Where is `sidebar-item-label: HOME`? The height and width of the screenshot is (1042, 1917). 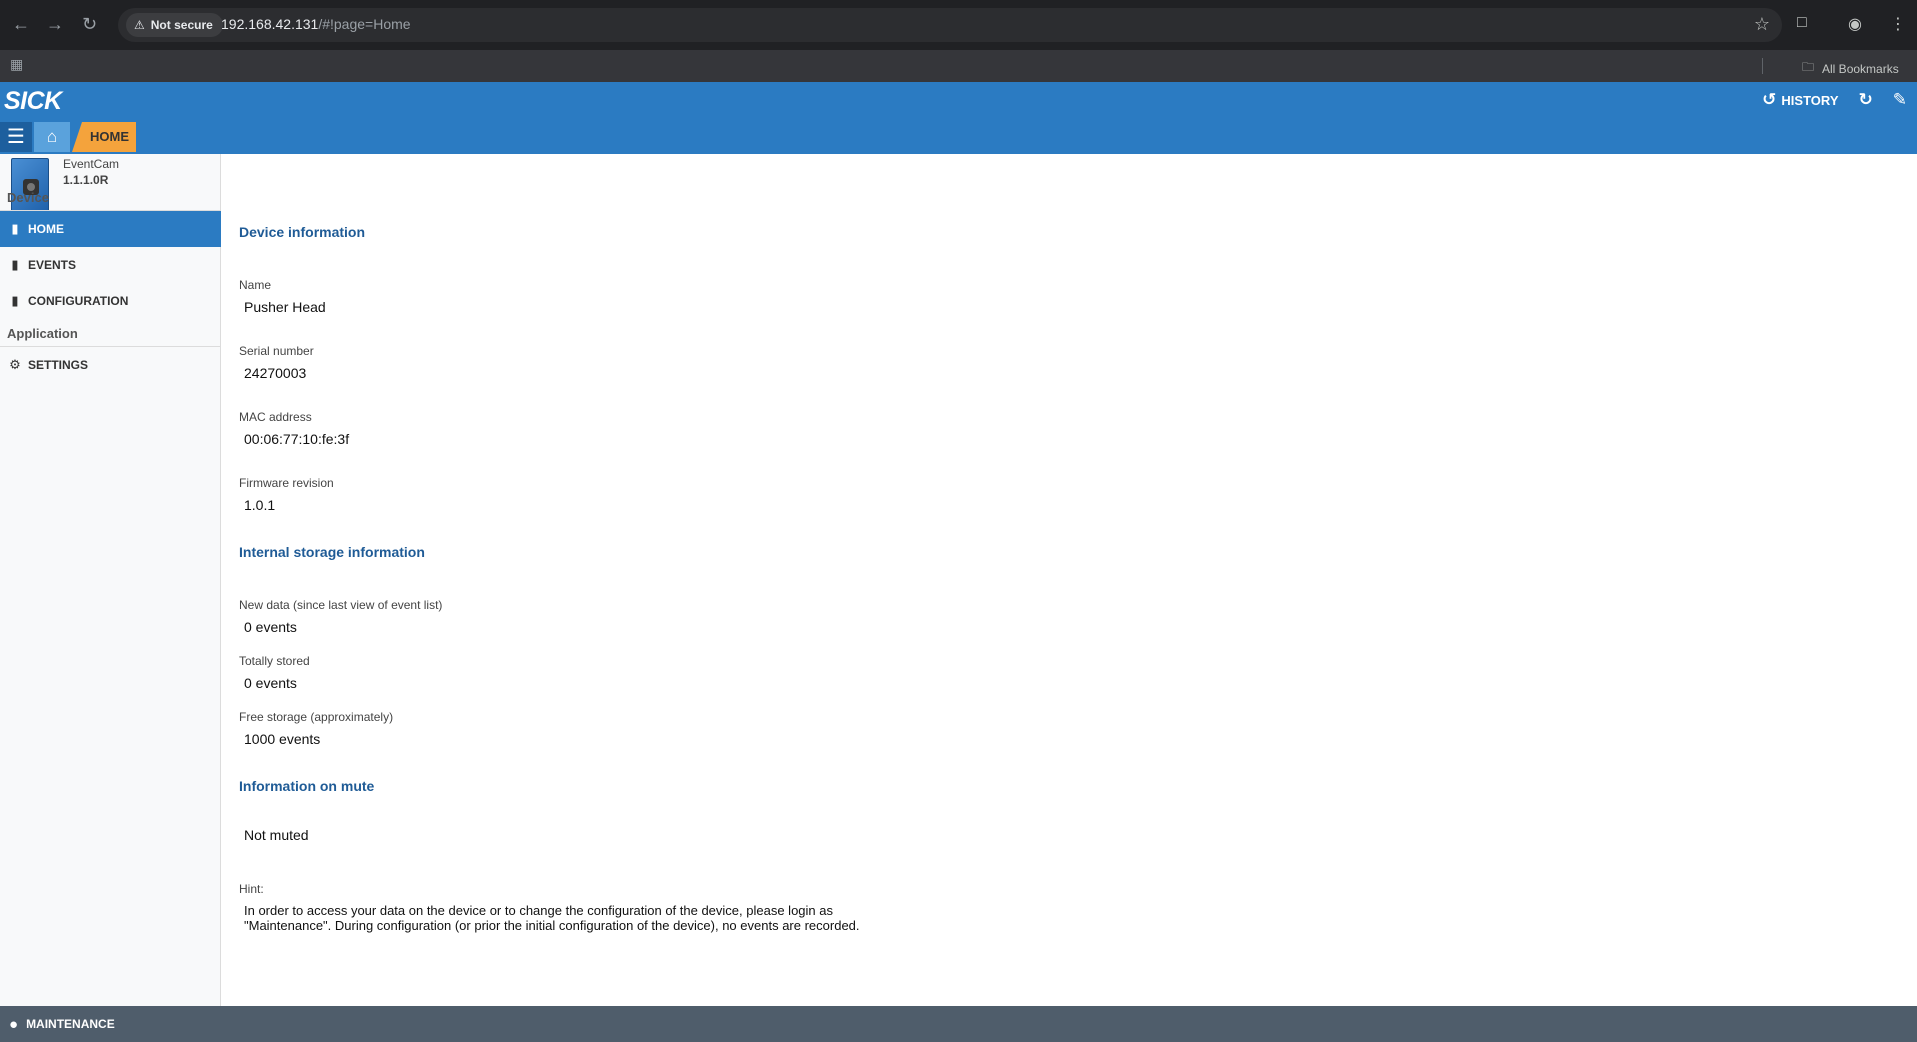
sidebar-item-label: HOME is located at coordinates (46, 229).